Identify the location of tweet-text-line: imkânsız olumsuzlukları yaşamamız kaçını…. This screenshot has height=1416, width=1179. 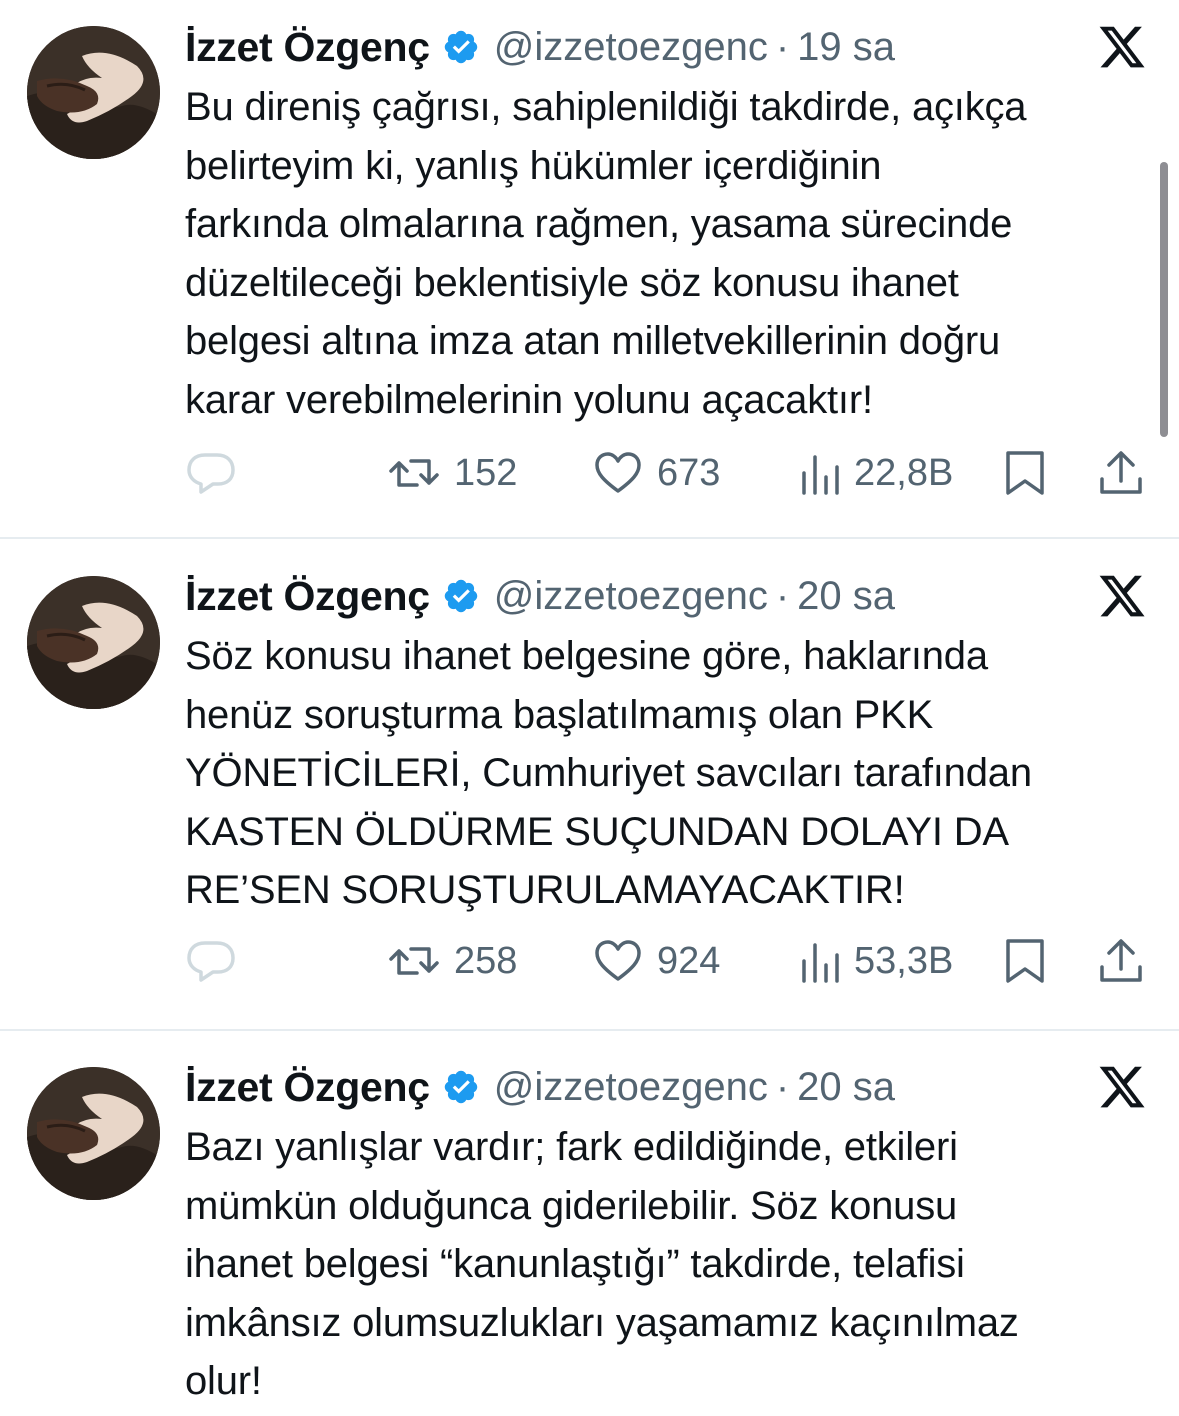
(602, 1322).